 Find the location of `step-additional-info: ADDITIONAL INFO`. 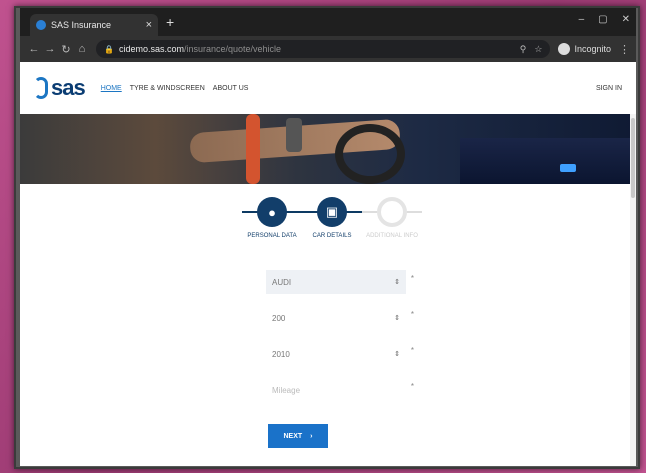

step-additional-info: ADDITIONAL INFO is located at coordinates (392, 216).